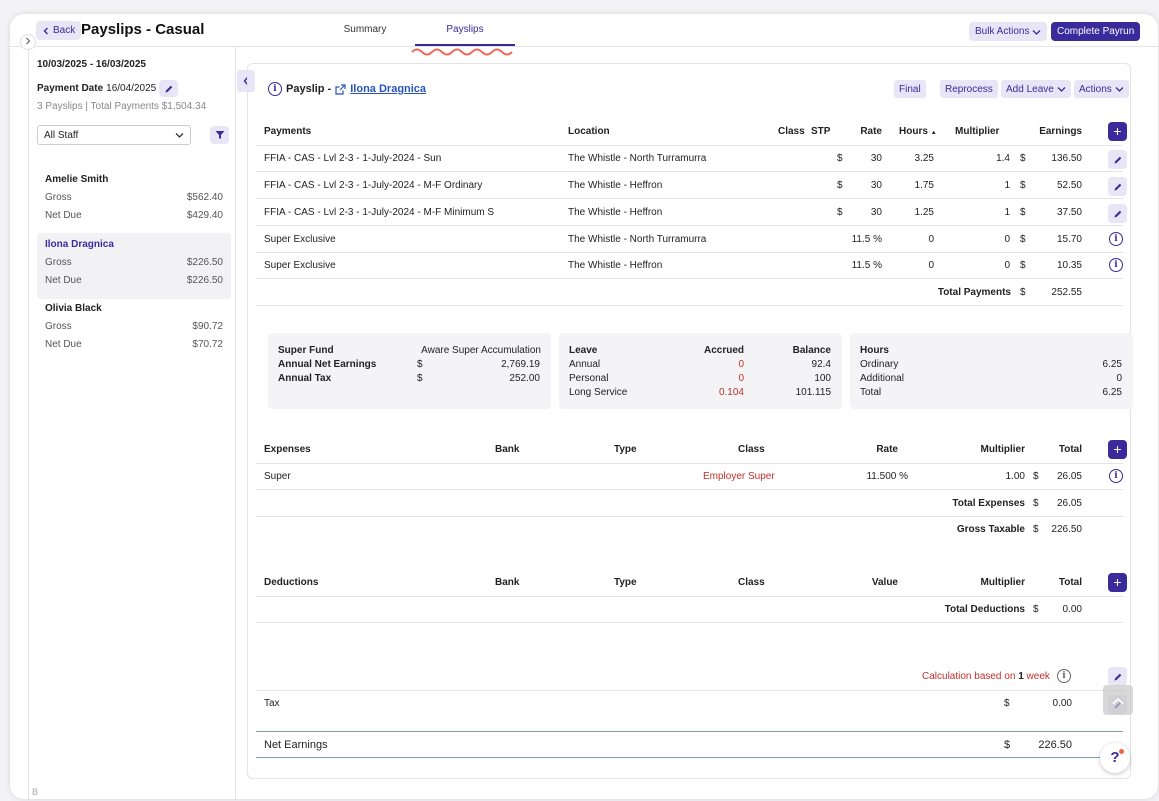 This screenshot has width=1159, height=801. I want to click on employee-item: Amelie Smith Gross $562.40 Net Due $429.40, so click(134, 201).